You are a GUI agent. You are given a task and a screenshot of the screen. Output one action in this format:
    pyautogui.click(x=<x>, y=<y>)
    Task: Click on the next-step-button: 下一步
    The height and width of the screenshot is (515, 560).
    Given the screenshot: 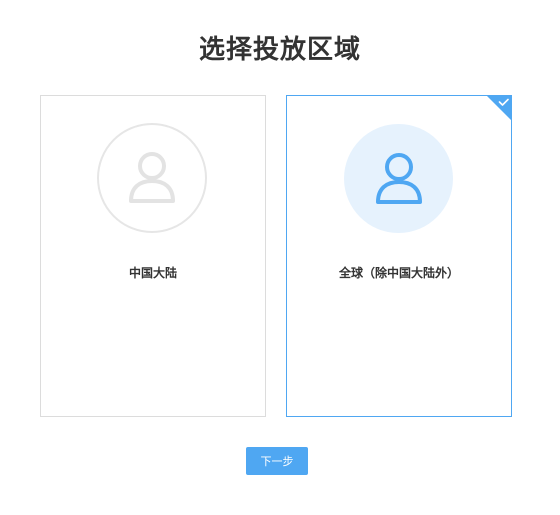 What is the action you would take?
    pyautogui.click(x=277, y=461)
    